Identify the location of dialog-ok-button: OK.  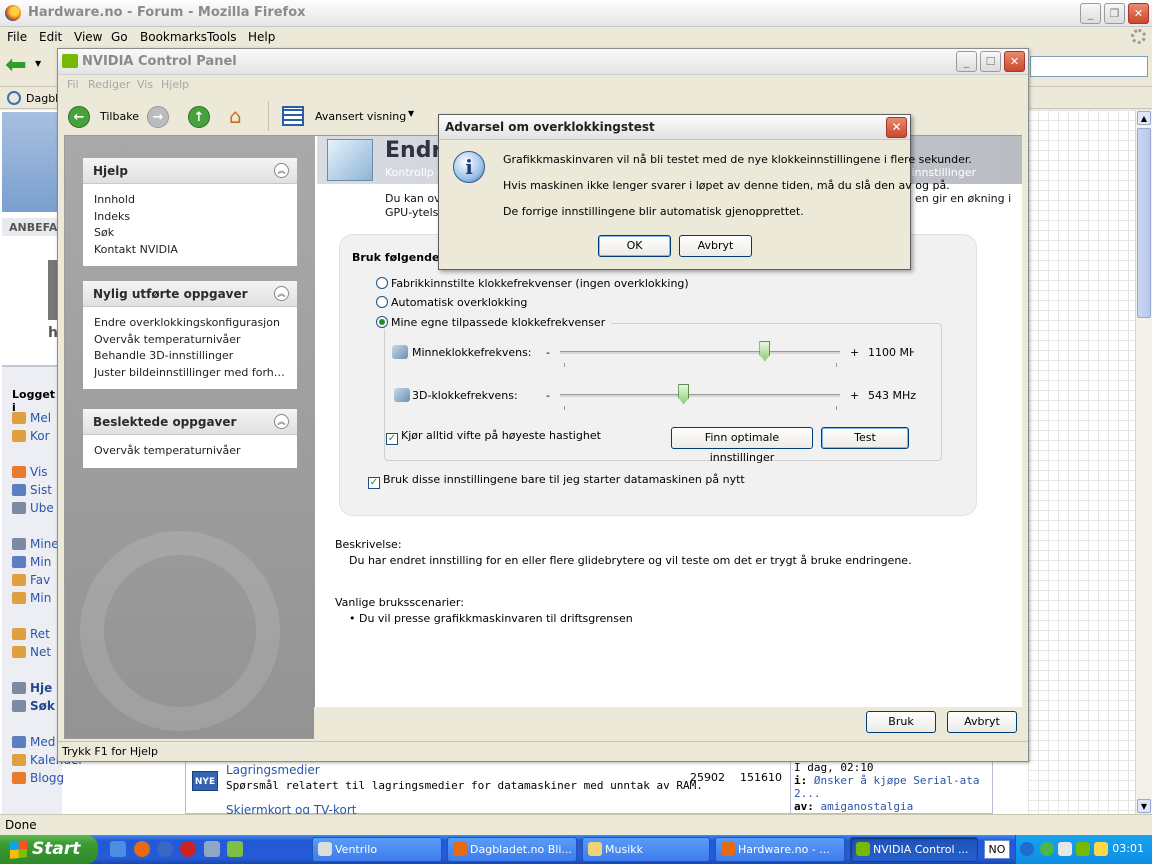
(634, 246).